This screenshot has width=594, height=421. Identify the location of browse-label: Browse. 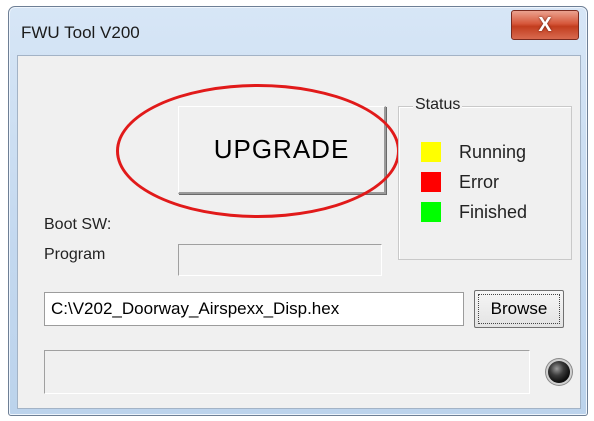
(519, 309).